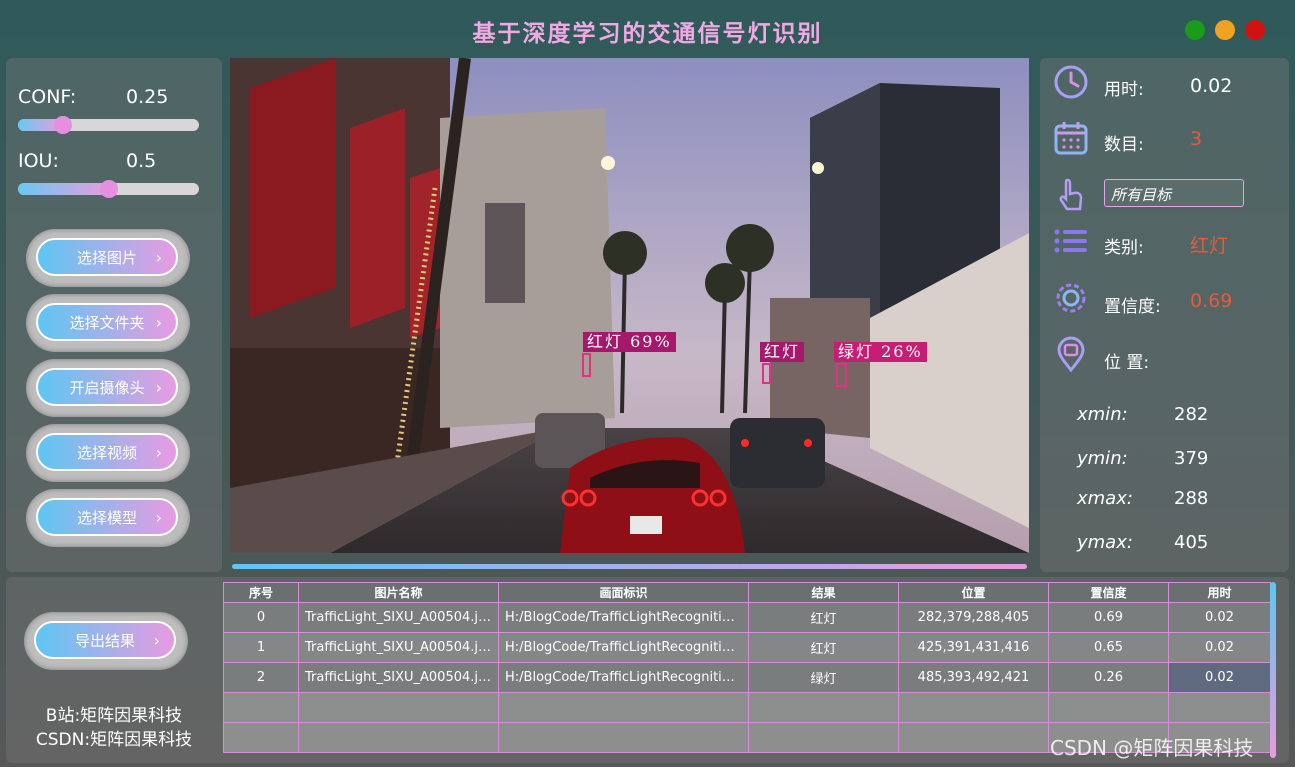 The image size is (1295, 767). Describe the element at coordinates (1108, 617) in the screenshot. I see `table-cell: 0.69` at that location.